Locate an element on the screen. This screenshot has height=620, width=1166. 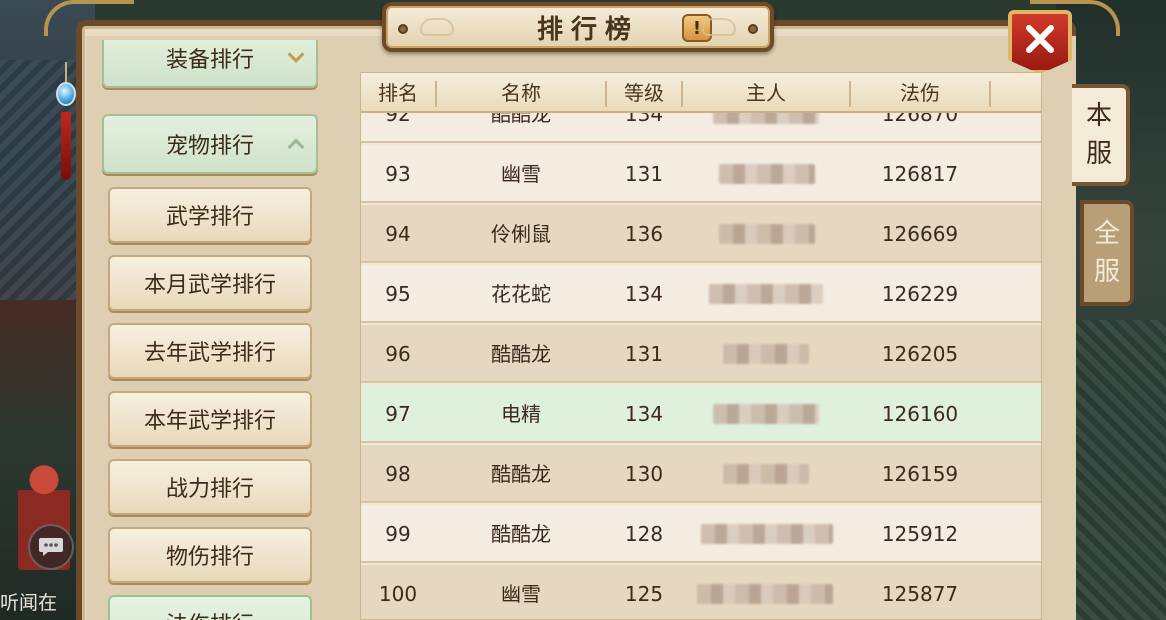
chat-button is located at coordinates (51, 547).